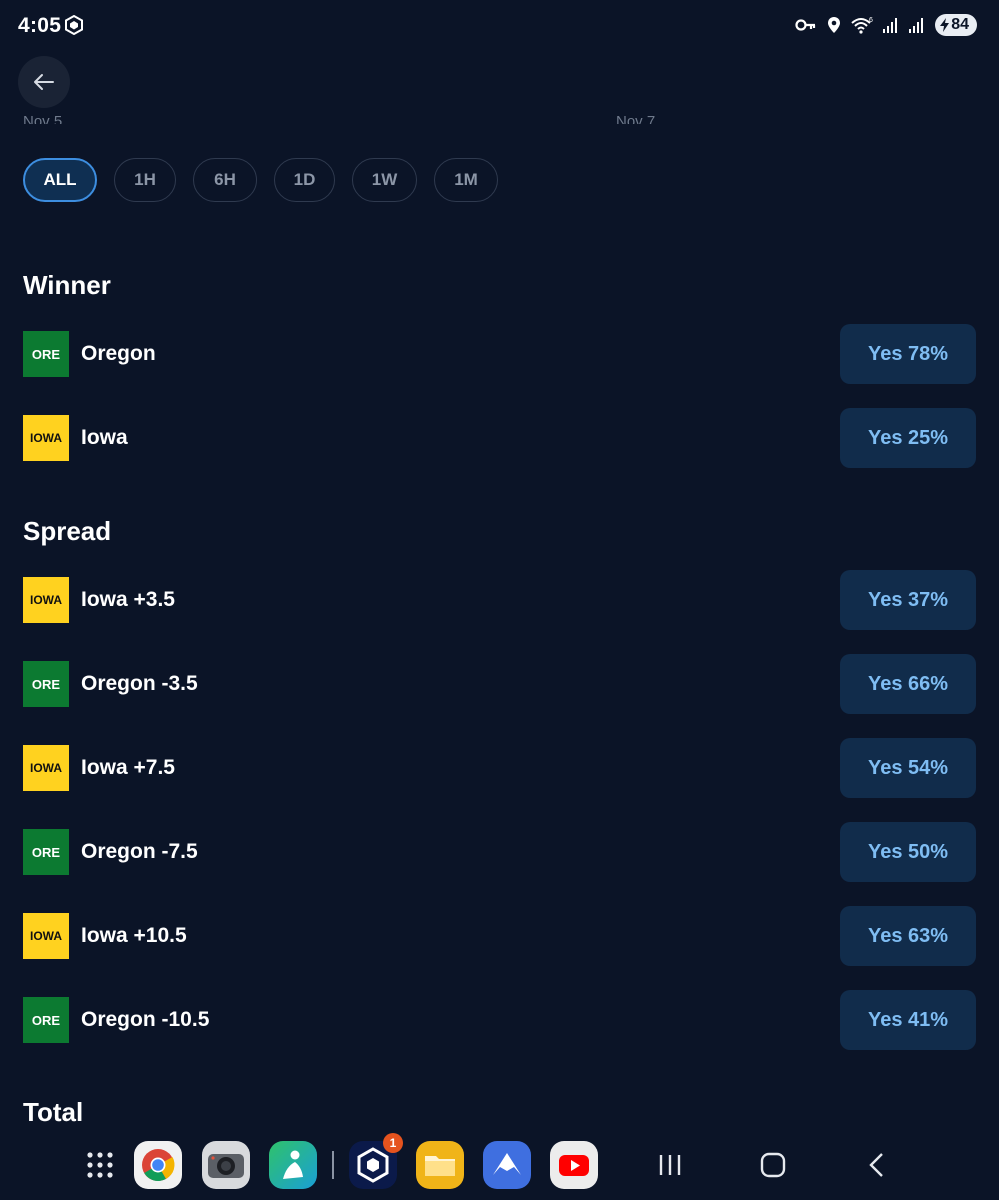 Image resolution: width=999 pixels, height=1200 pixels. What do you see at coordinates (945, 25) in the screenshot?
I see `charging-bolt-icon` at bounding box center [945, 25].